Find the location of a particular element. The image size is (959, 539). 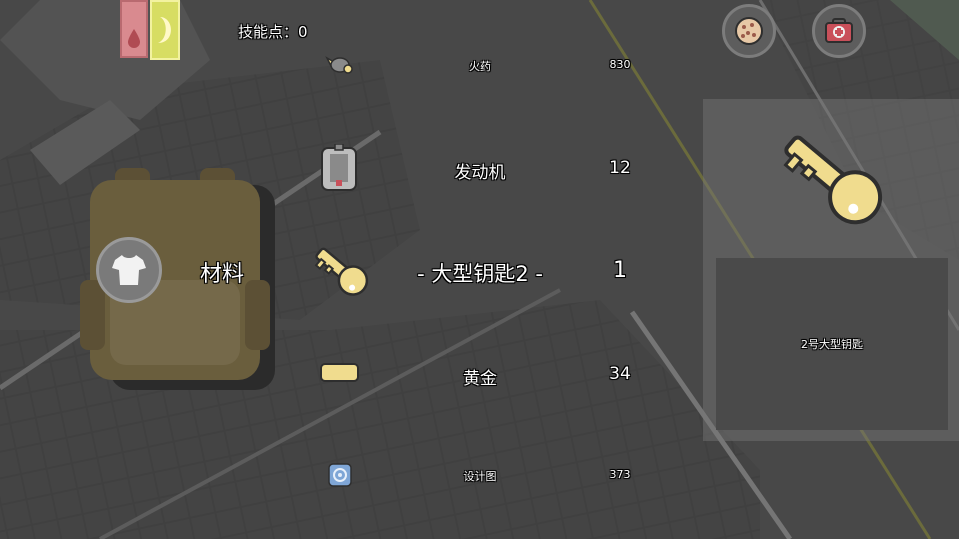

item-count: 830 is located at coordinates (620, 64).